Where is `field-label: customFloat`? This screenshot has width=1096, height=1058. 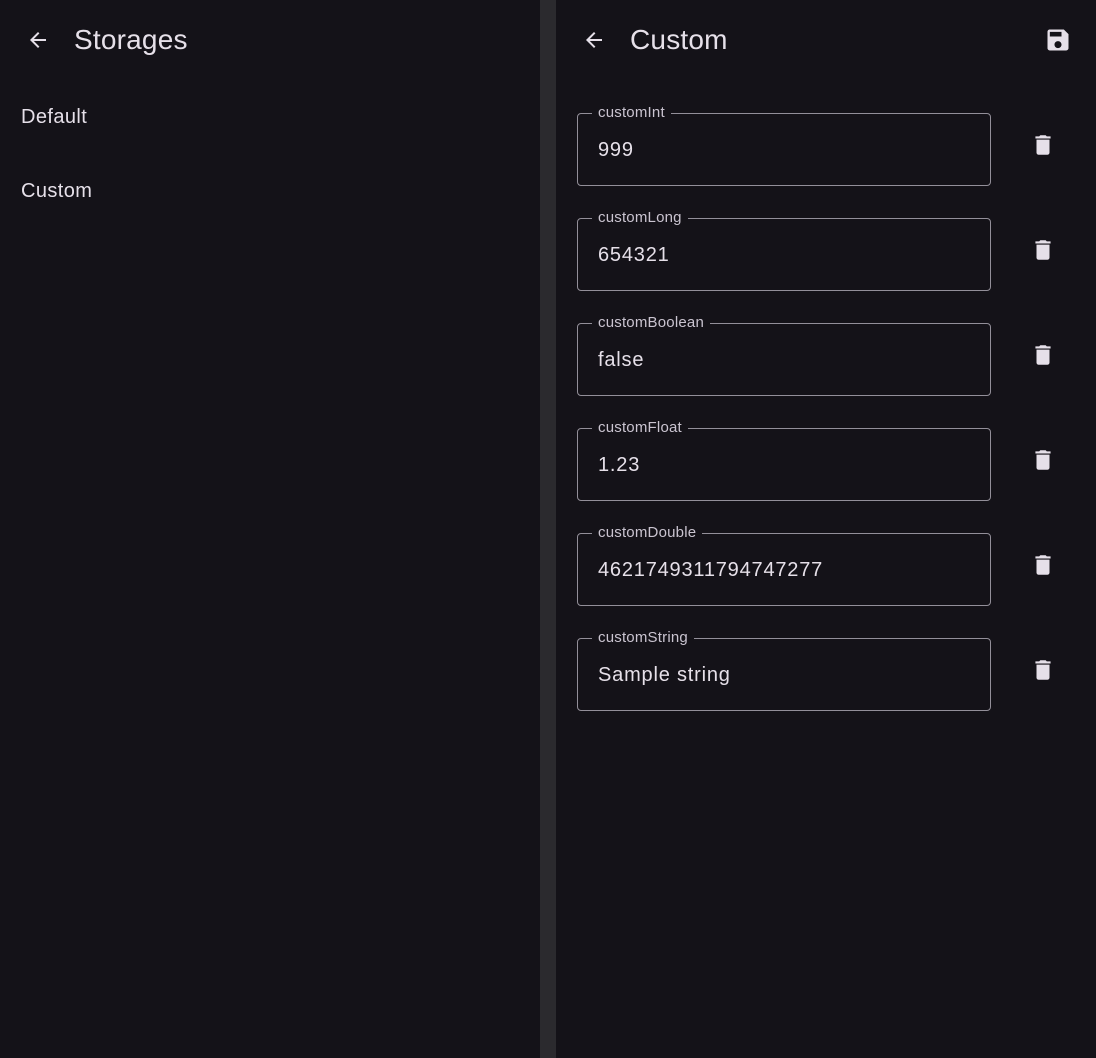 field-label: customFloat is located at coordinates (640, 428).